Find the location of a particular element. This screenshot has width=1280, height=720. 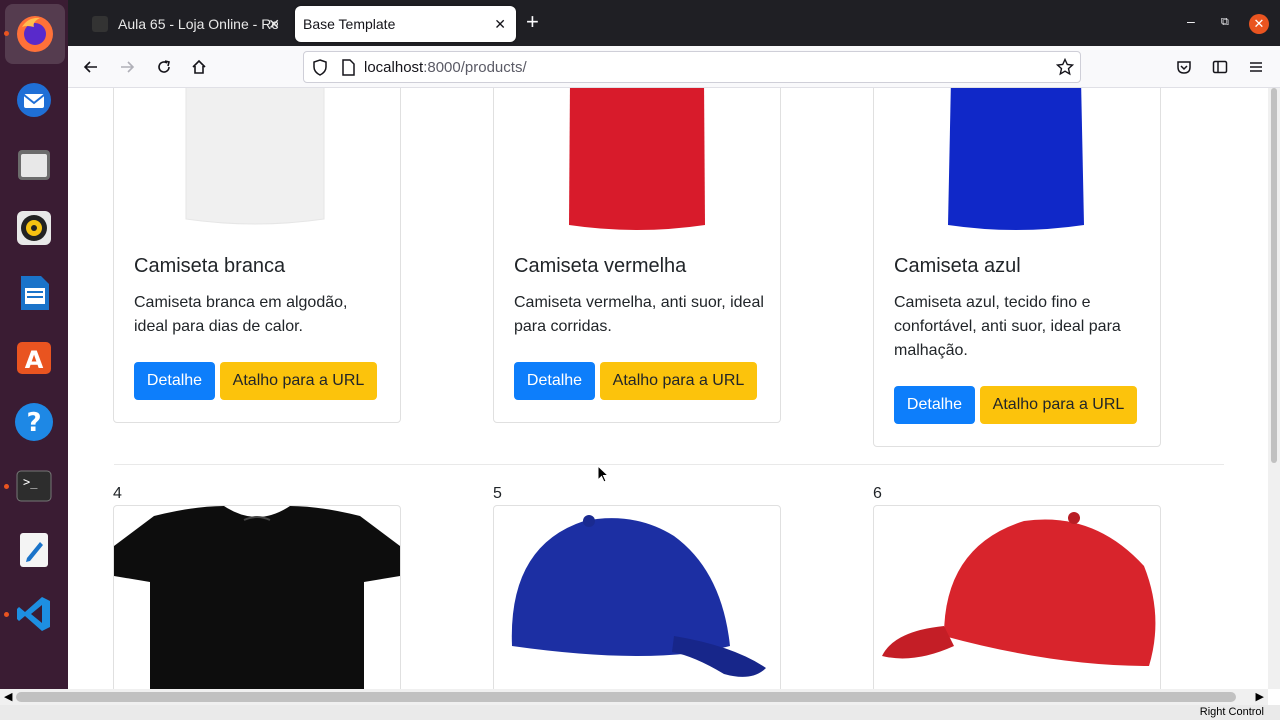

maximize-icon: ⧉ is located at coordinates (1225, 22).